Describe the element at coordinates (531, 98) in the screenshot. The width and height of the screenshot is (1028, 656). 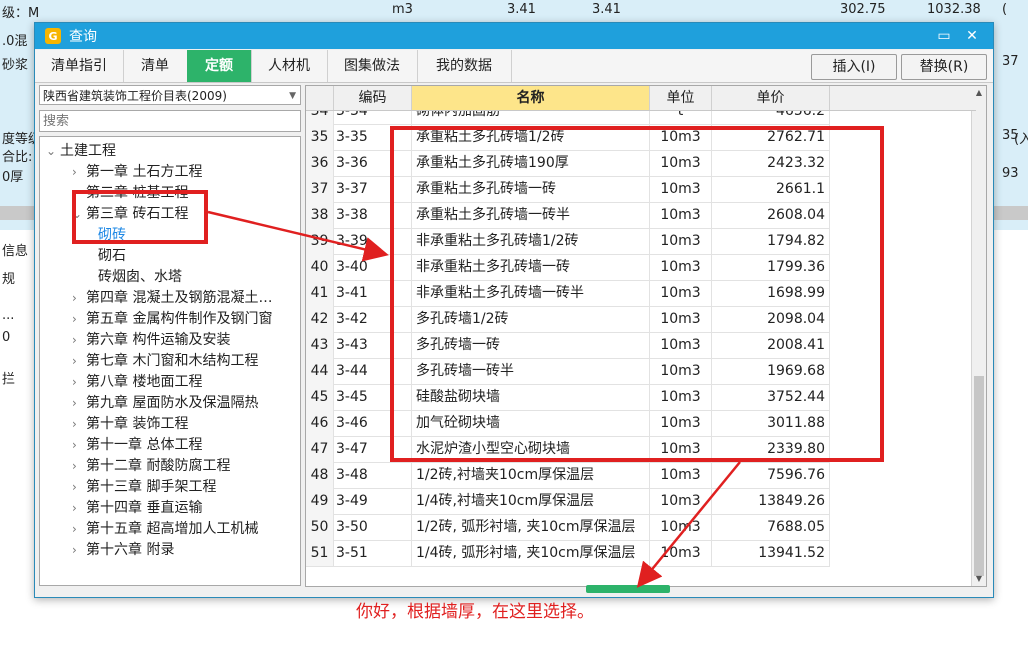
I see `header-name: 名称` at that location.